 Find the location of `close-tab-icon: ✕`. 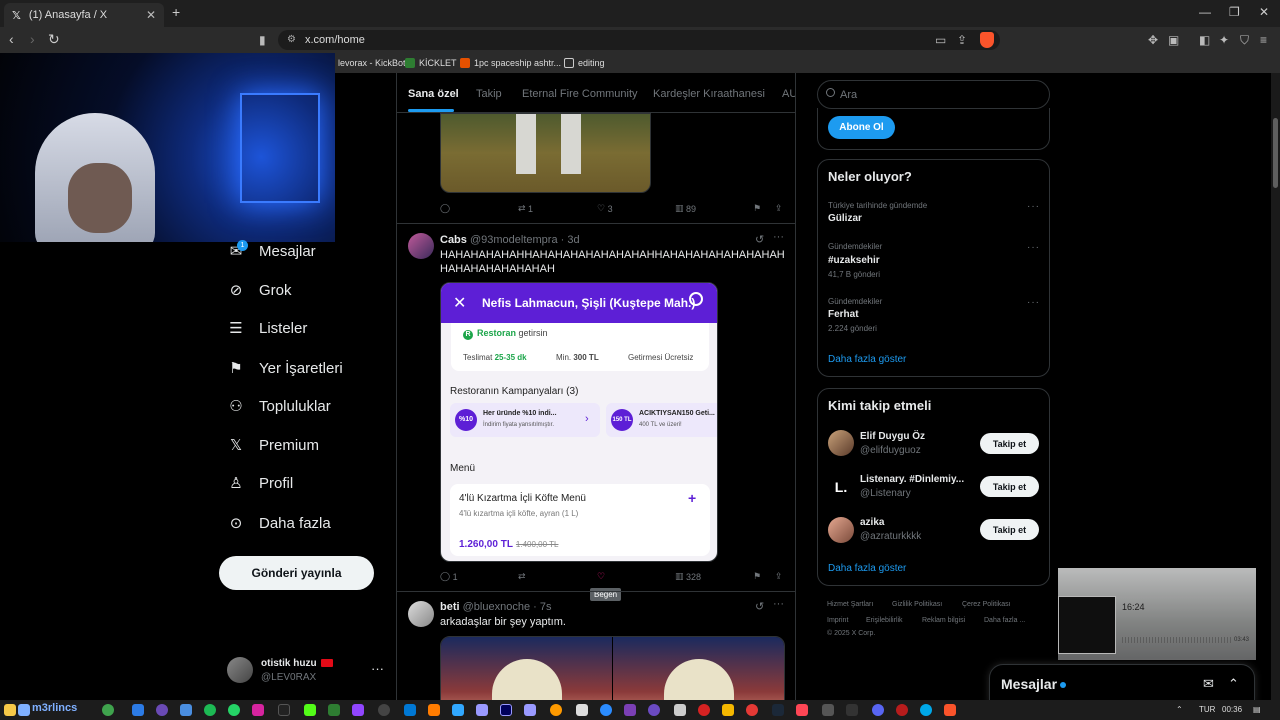

close-tab-icon: ✕ is located at coordinates (151, 15).